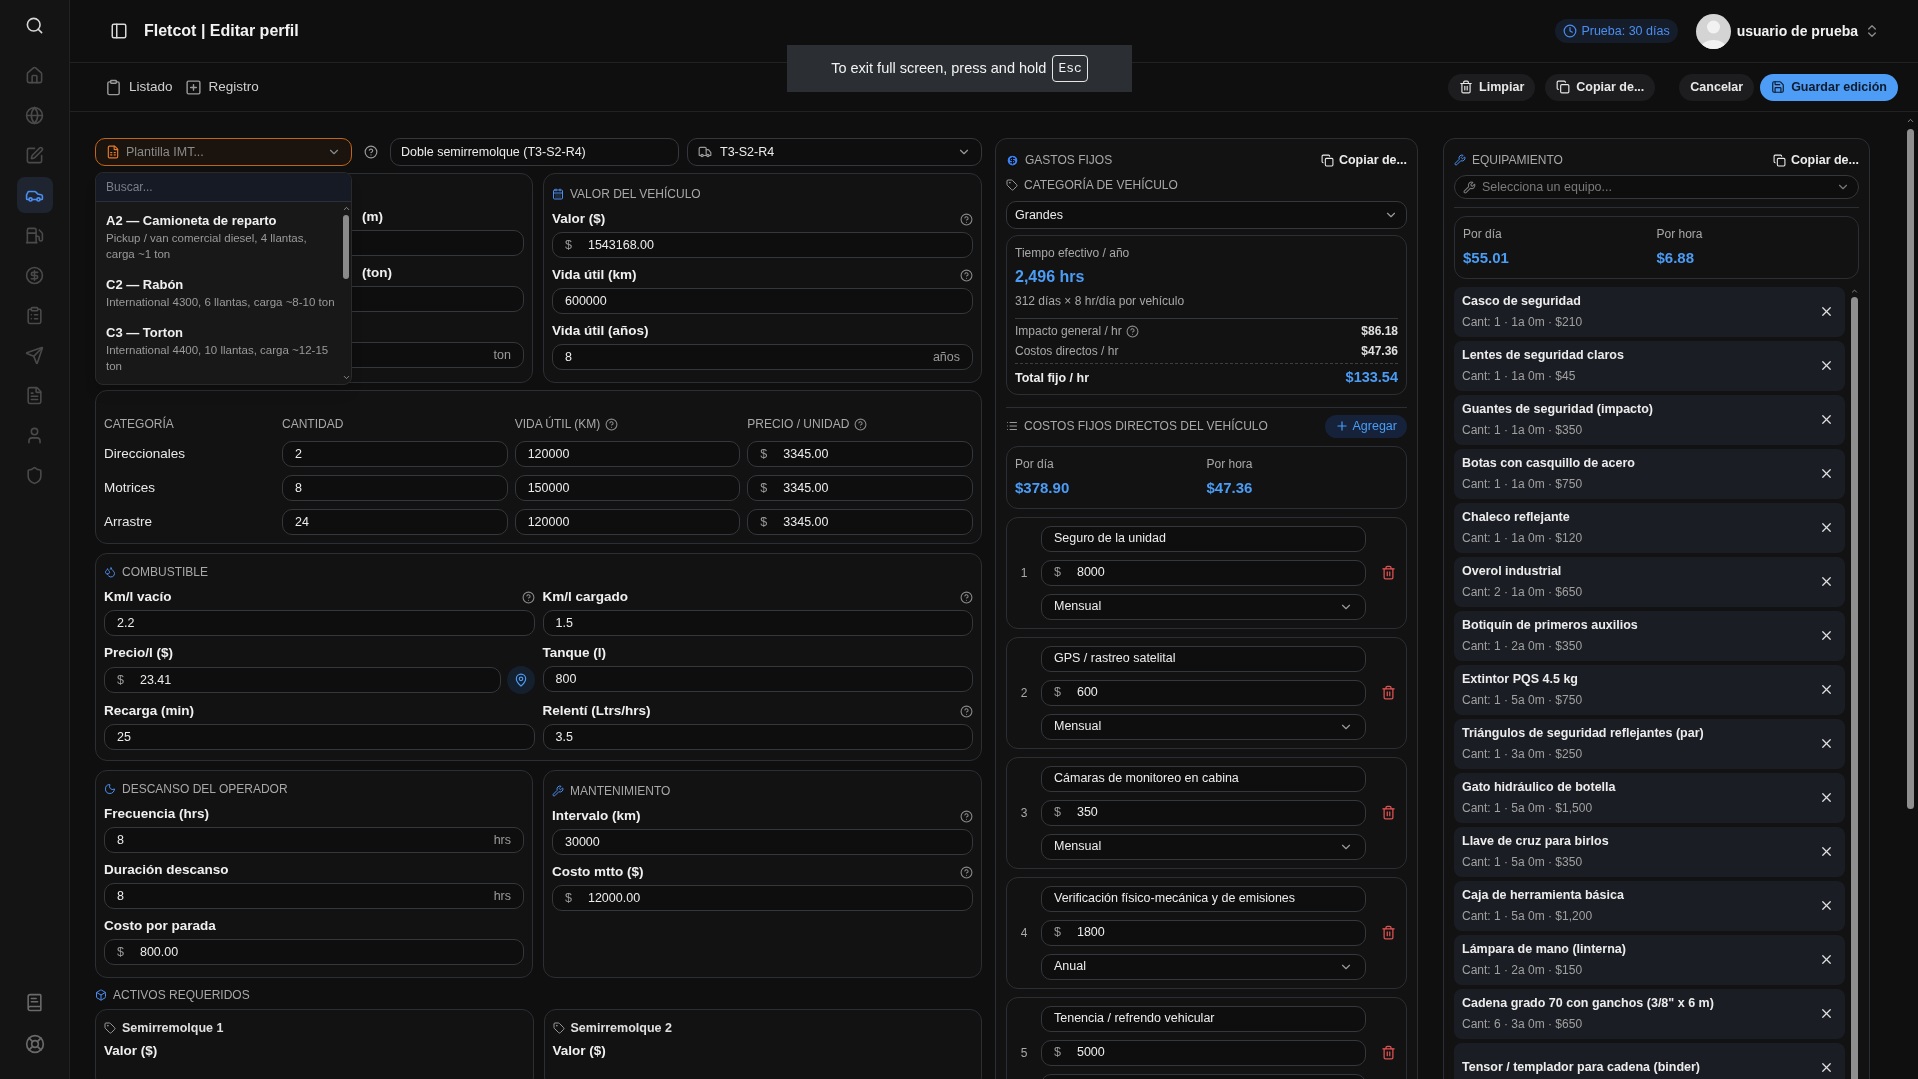 Image resolution: width=1918 pixels, height=1079 pixels. I want to click on item-name: Extintor PQS 4.5 kg, so click(1520, 680).